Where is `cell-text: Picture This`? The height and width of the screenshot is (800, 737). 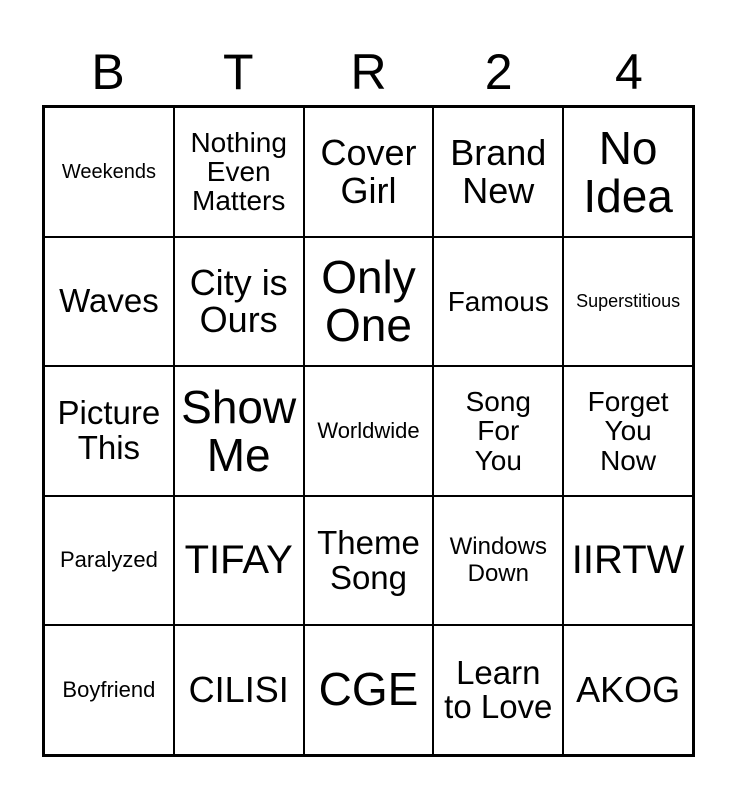
cell-text: Picture This is located at coordinates (109, 430).